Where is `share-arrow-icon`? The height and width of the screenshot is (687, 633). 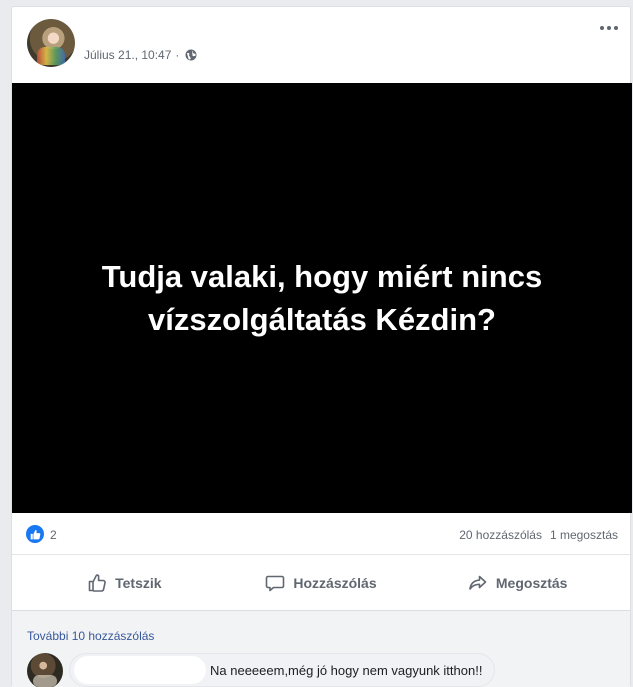
share-arrow-icon is located at coordinates (478, 582).